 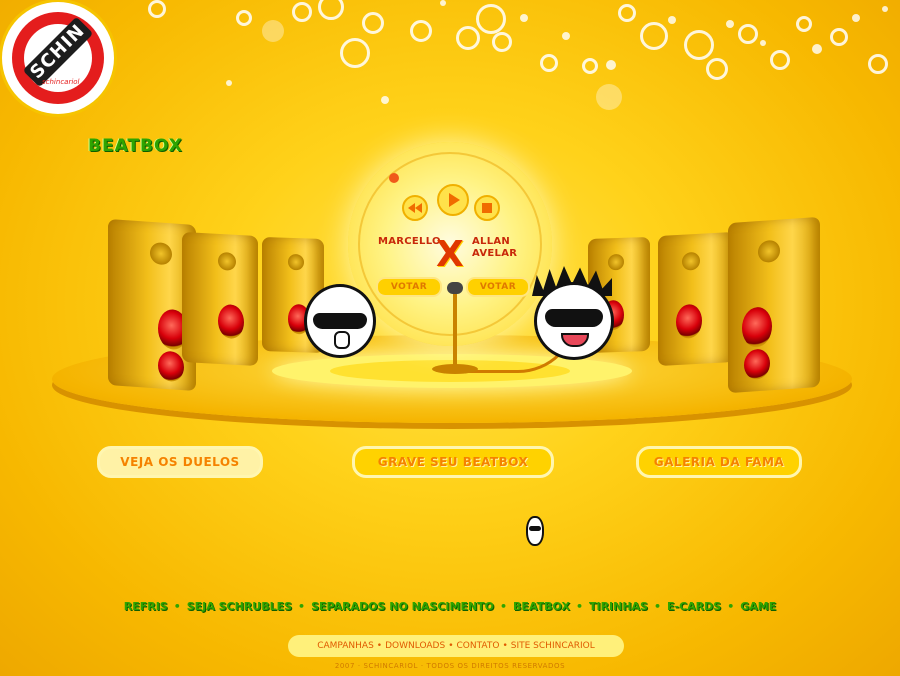 What do you see at coordinates (415, 208) in the screenshot?
I see `rewind-icon` at bounding box center [415, 208].